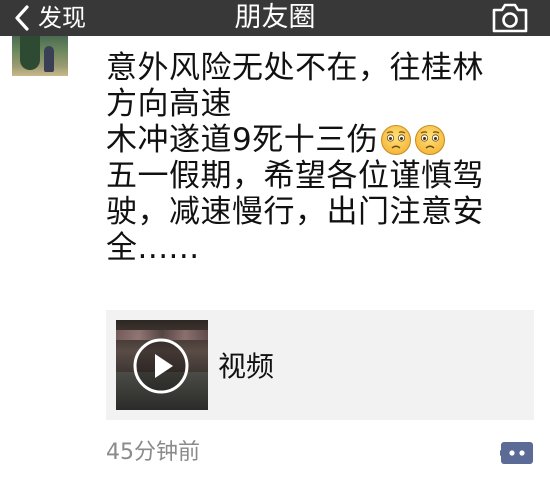 This screenshot has width=550, height=498. What do you see at coordinates (62, 18) in the screenshot?
I see `back-label: 发现` at bounding box center [62, 18].